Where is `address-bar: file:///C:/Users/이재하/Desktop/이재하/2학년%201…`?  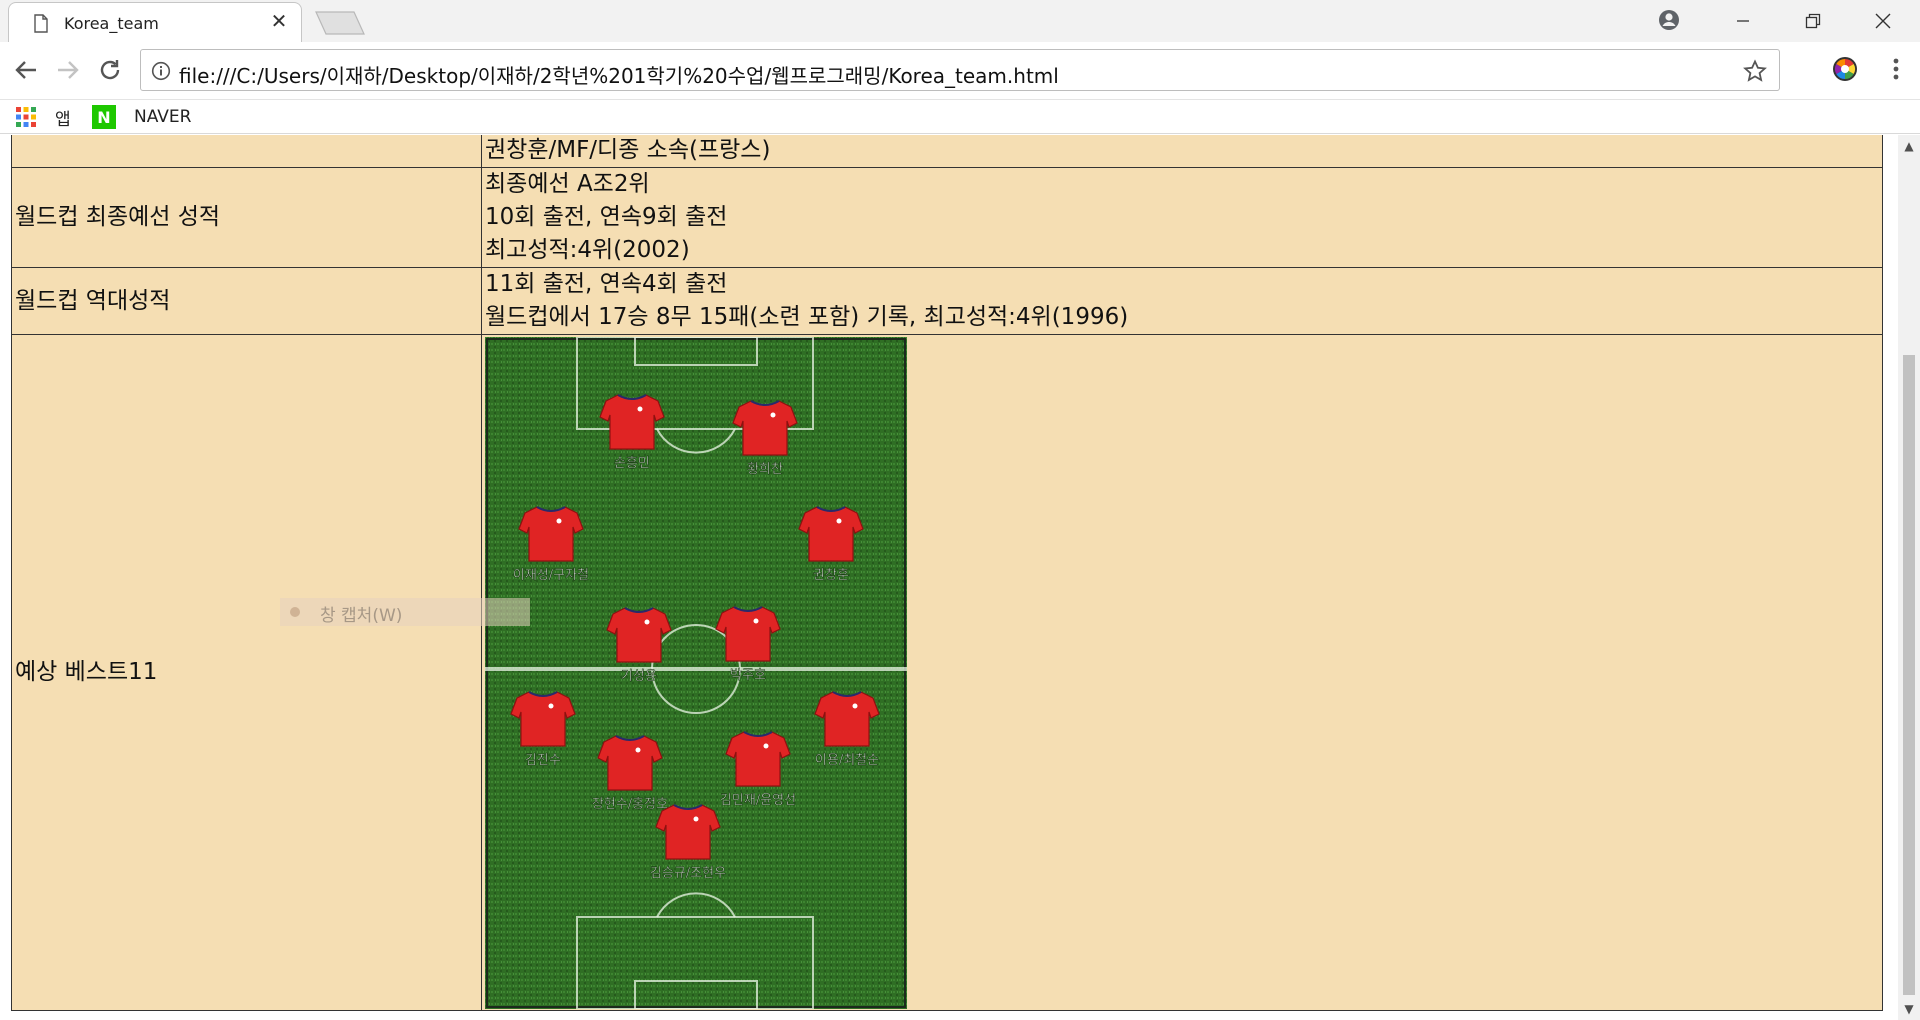 address-bar: file:///C:/Users/이재하/Desktop/이재하/2학년%201… is located at coordinates (960, 70).